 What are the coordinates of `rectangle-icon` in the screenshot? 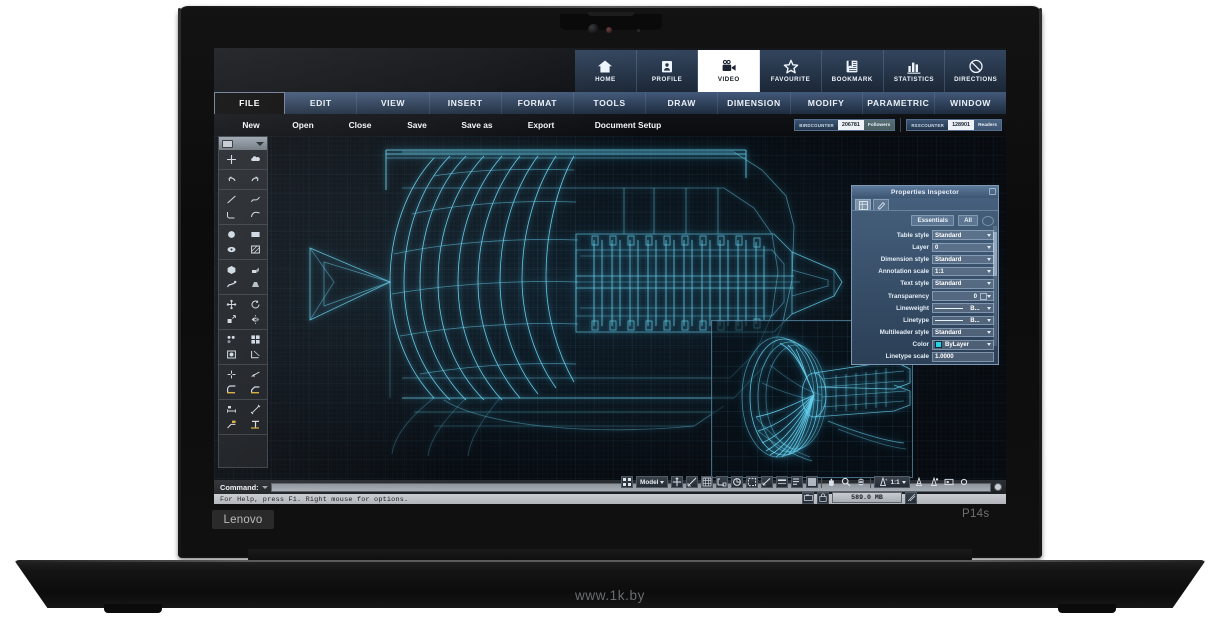 It's located at (255, 234).